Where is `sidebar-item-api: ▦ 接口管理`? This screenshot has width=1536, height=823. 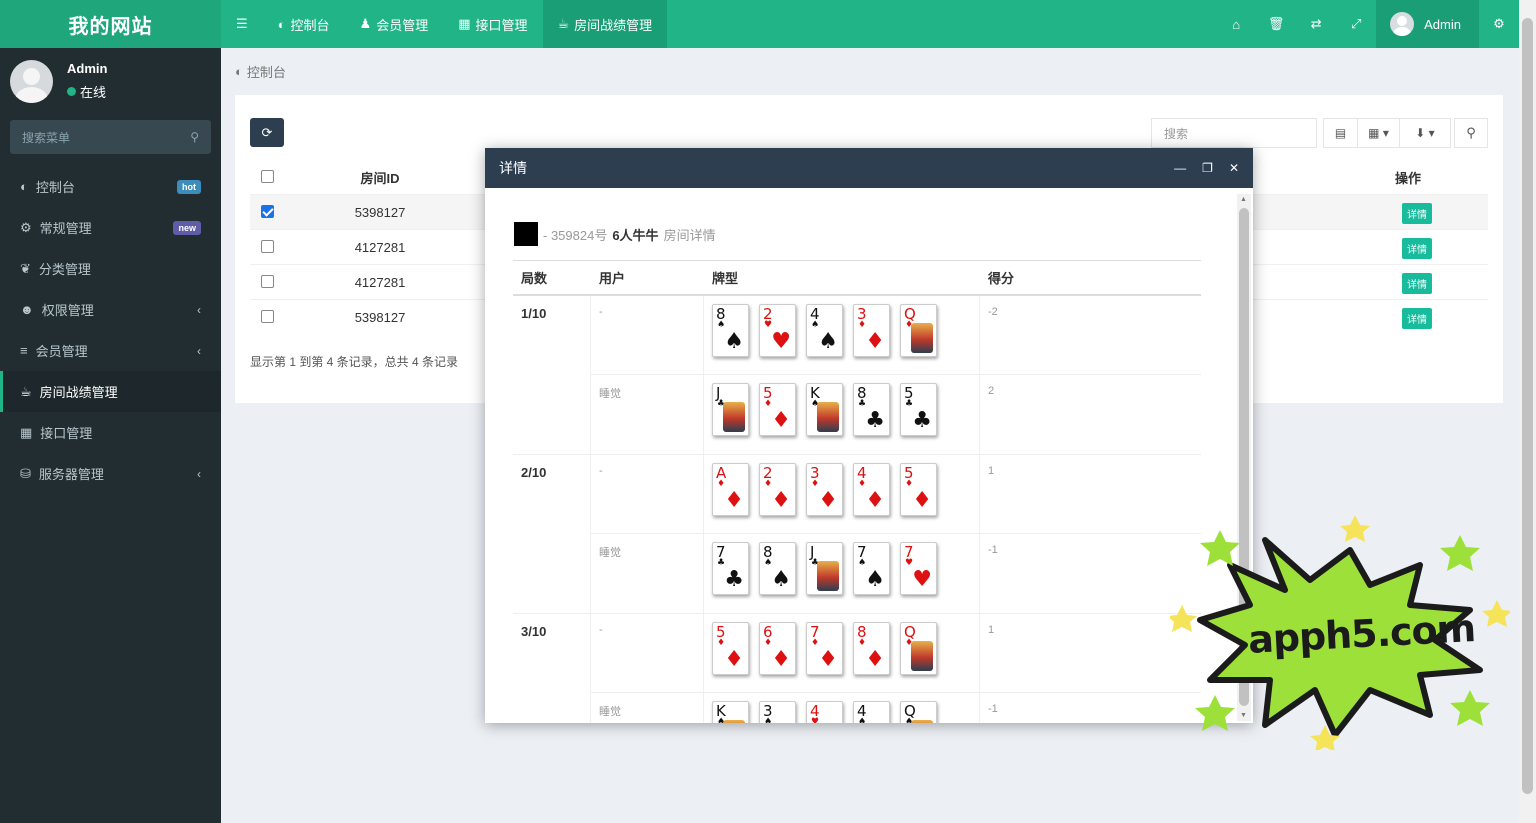 sidebar-item-api: ▦ 接口管理 is located at coordinates (110, 432).